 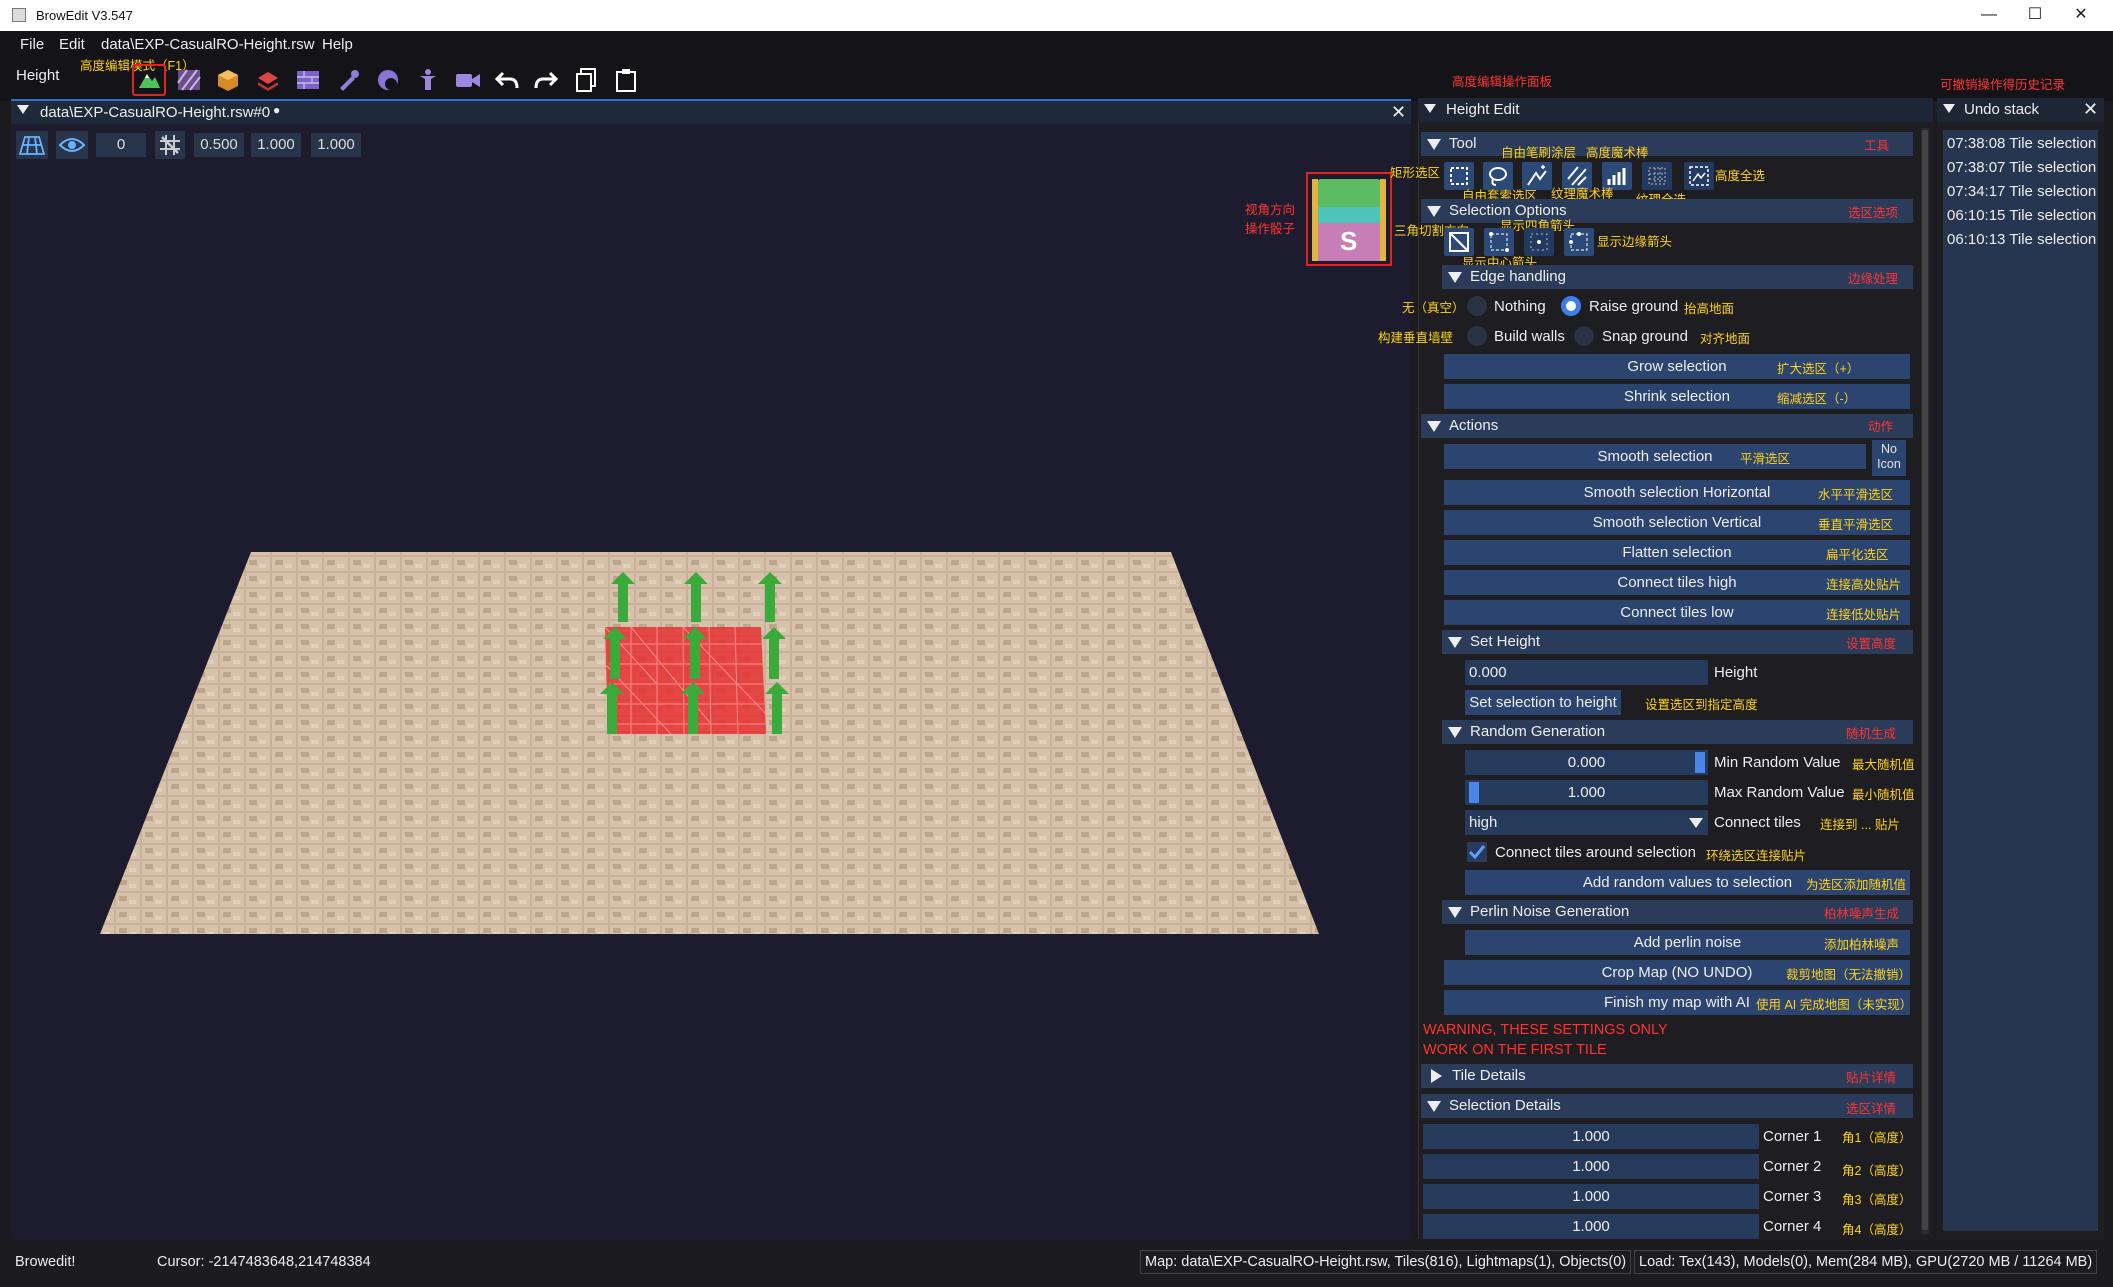 I want to click on copy-button, so click(x=586, y=80).